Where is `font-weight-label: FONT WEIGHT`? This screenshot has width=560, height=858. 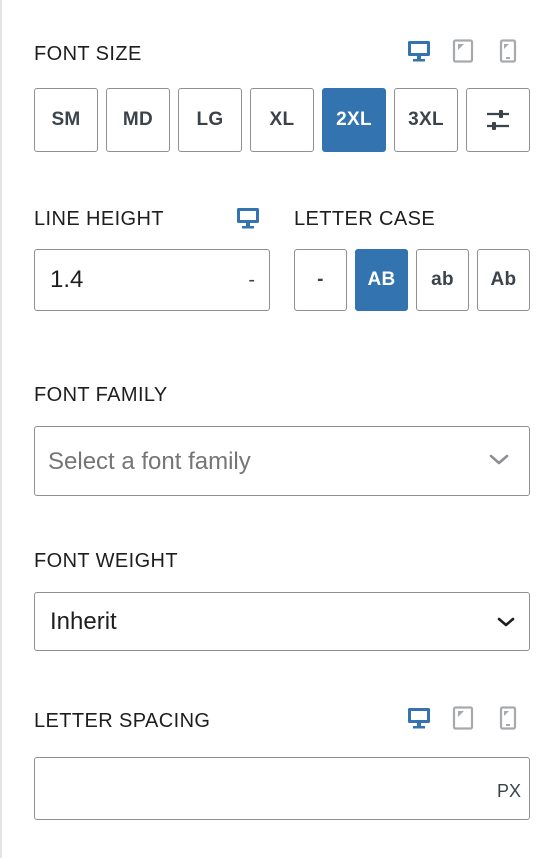 font-weight-label: FONT WEIGHT is located at coordinates (106, 561).